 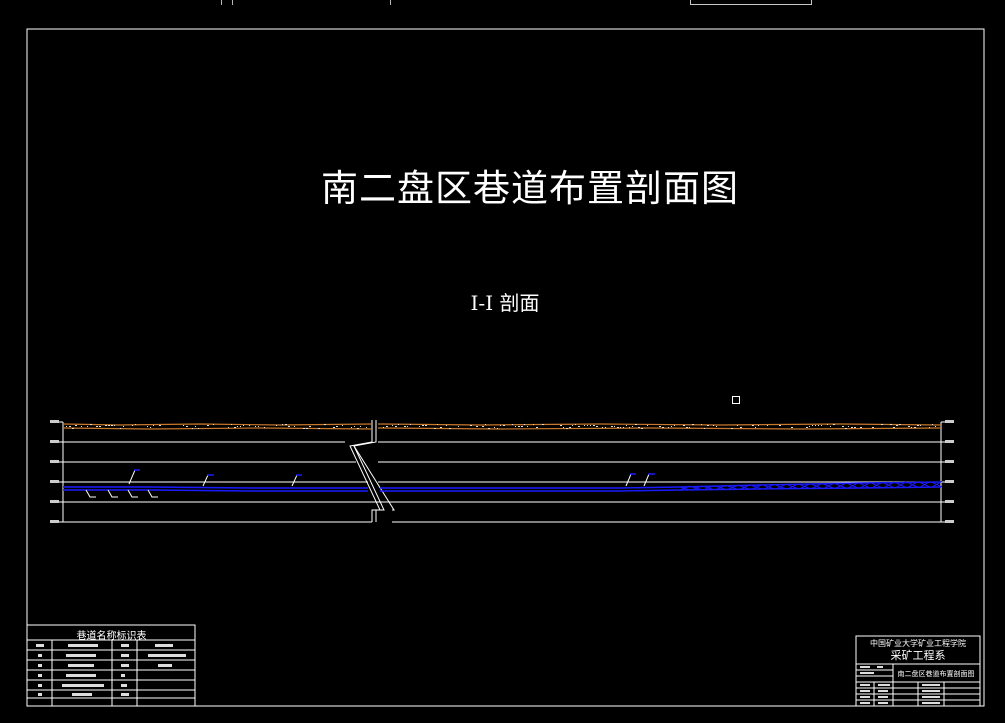 What do you see at coordinates (949, 471) in the screenshot?
I see `right-scale-markers` at bounding box center [949, 471].